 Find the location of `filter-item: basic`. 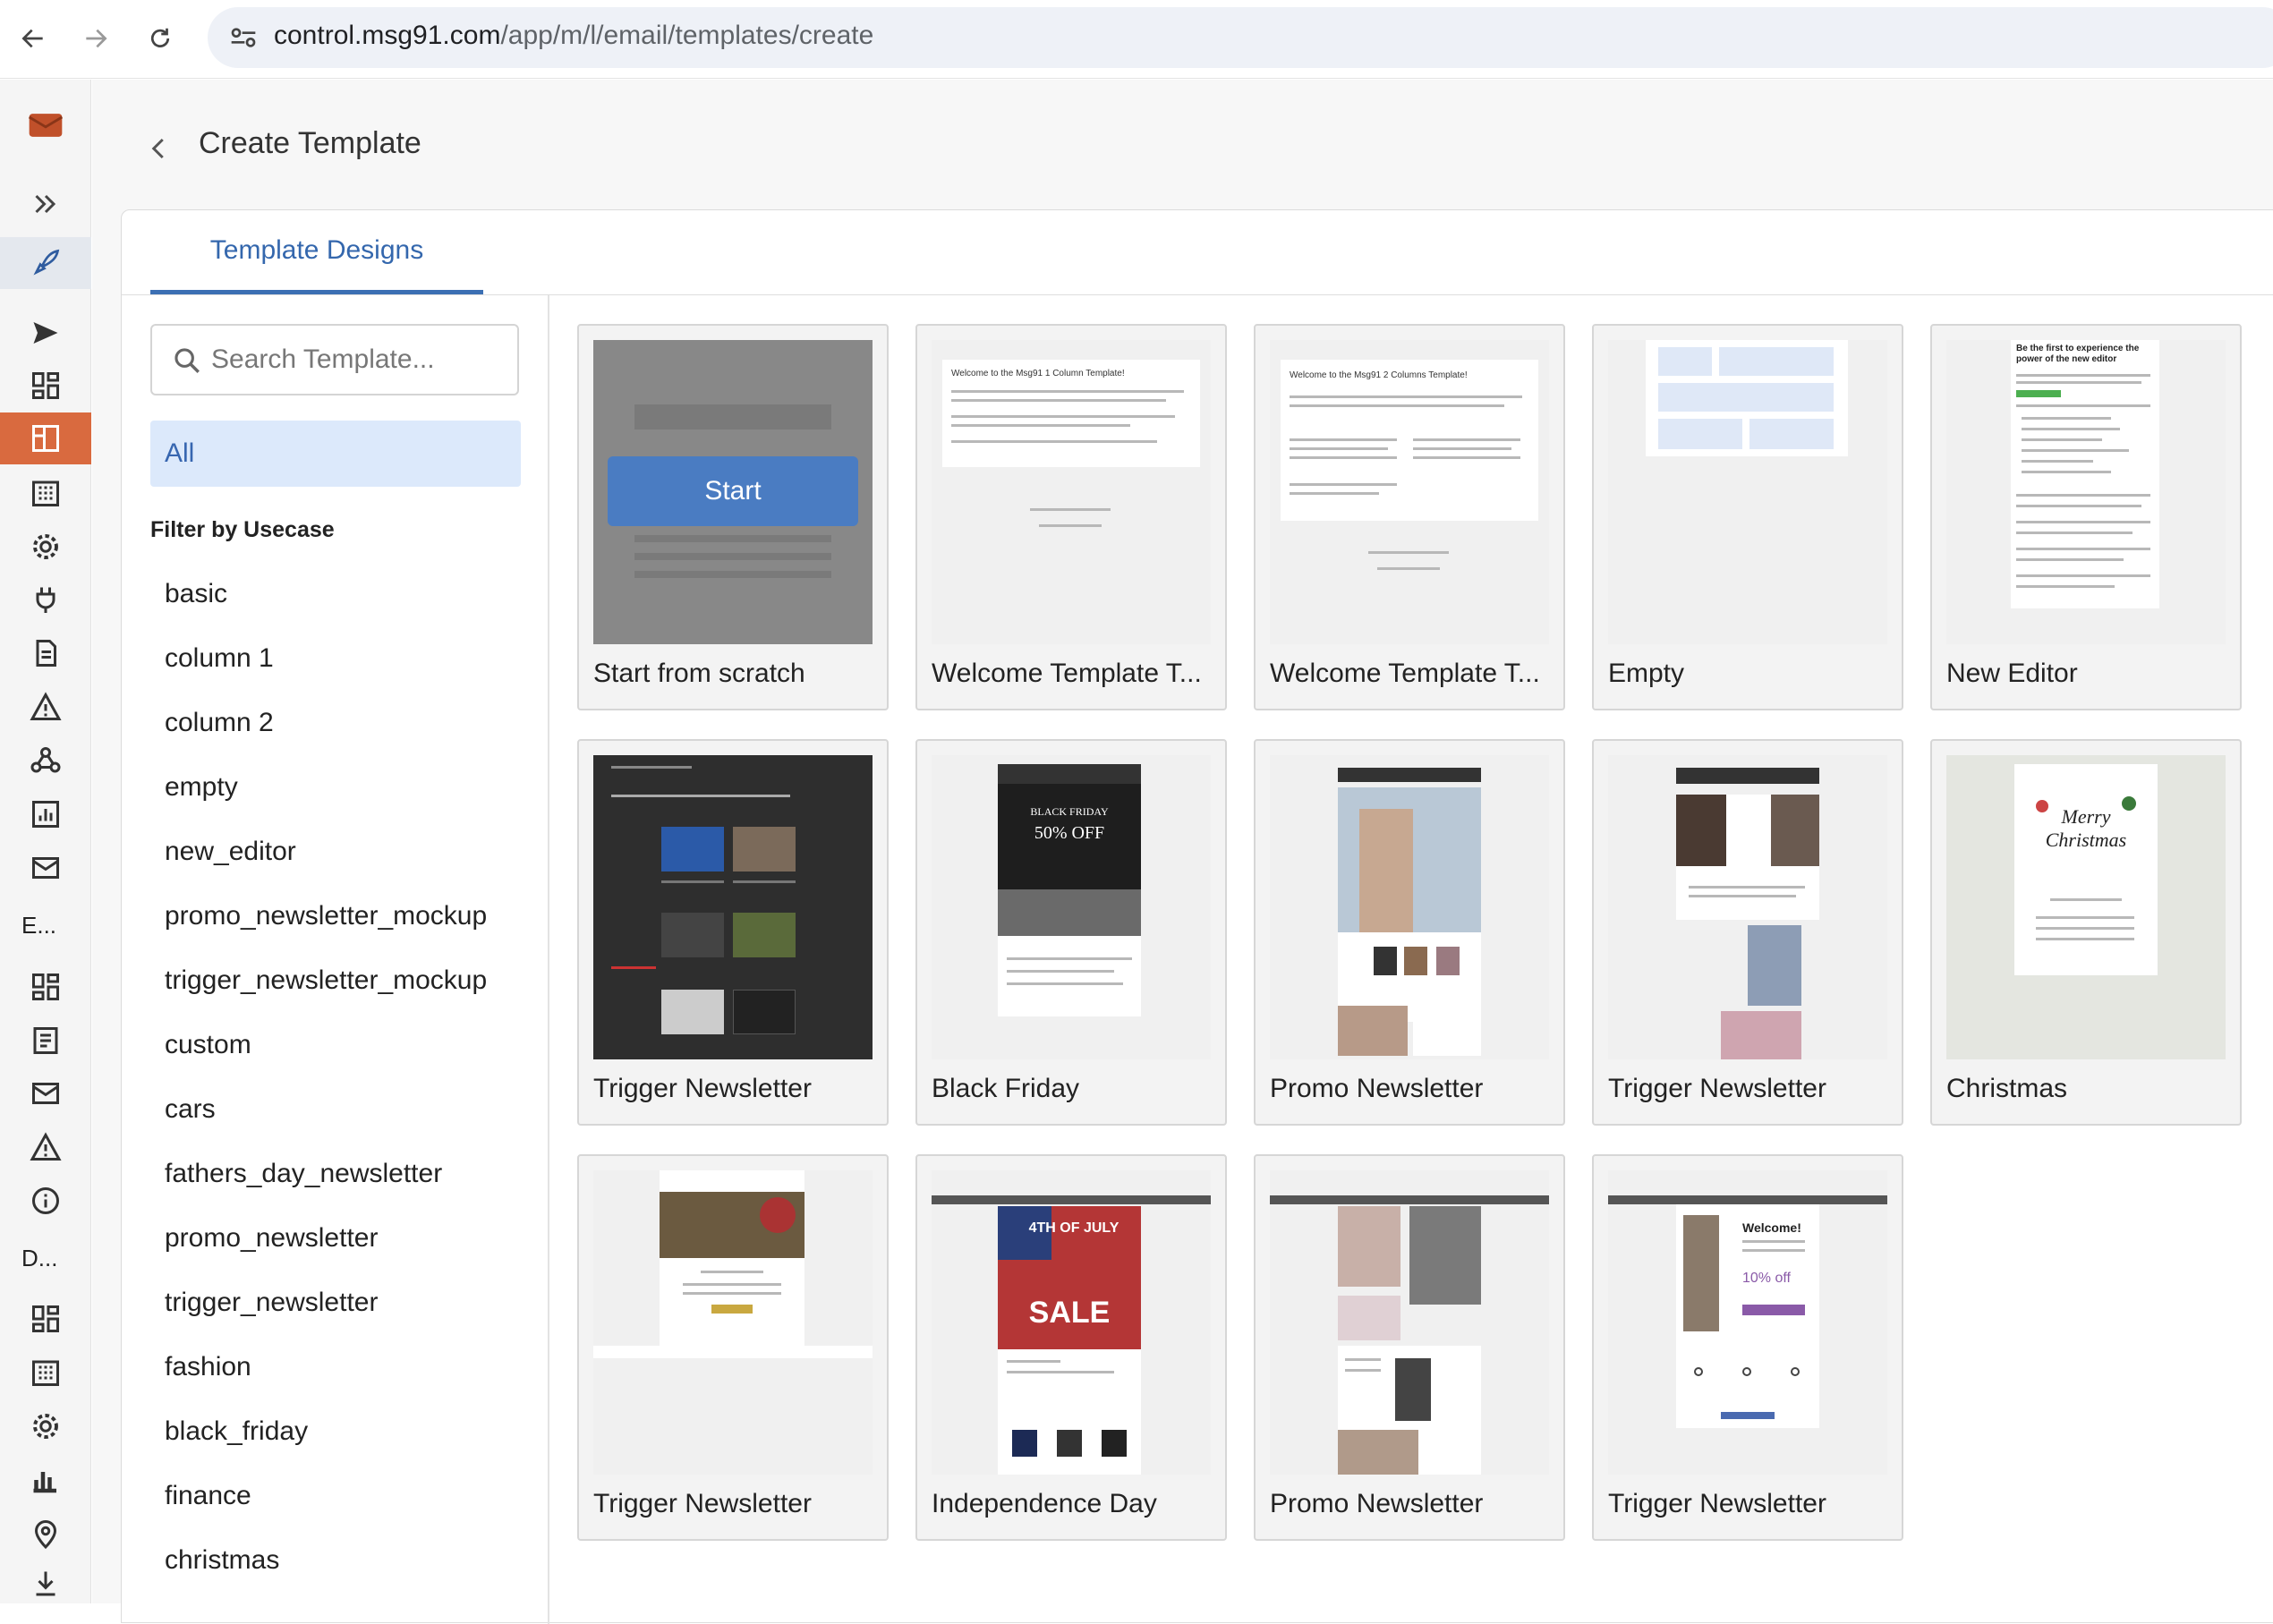

filter-item: basic is located at coordinates (326, 601).